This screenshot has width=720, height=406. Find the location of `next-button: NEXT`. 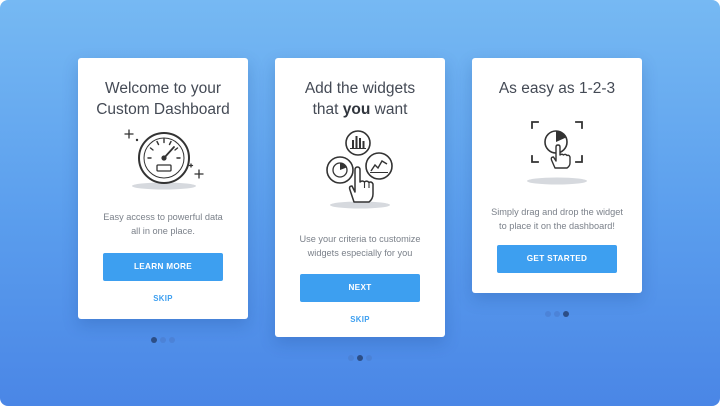

next-button: NEXT is located at coordinates (360, 288).